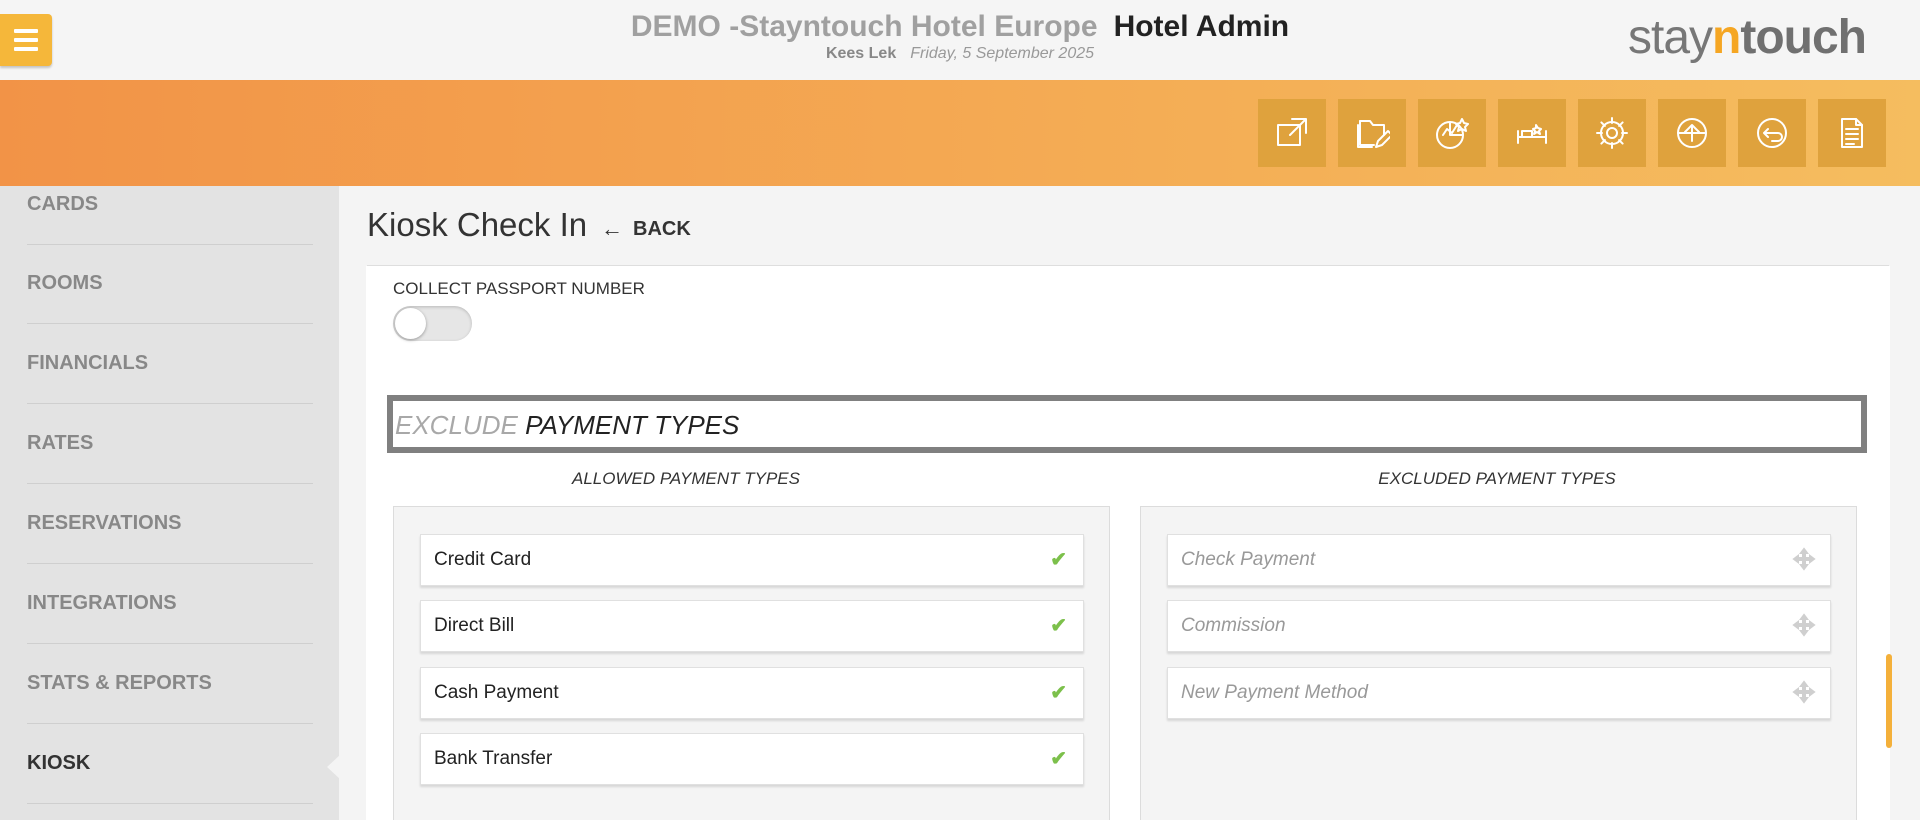 Image resolution: width=1920 pixels, height=820 pixels. What do you see at coordinates (170, 205) in the screenshot?
I see `sidebar-item-cards: CARDS` at bounding box center [170, 205].